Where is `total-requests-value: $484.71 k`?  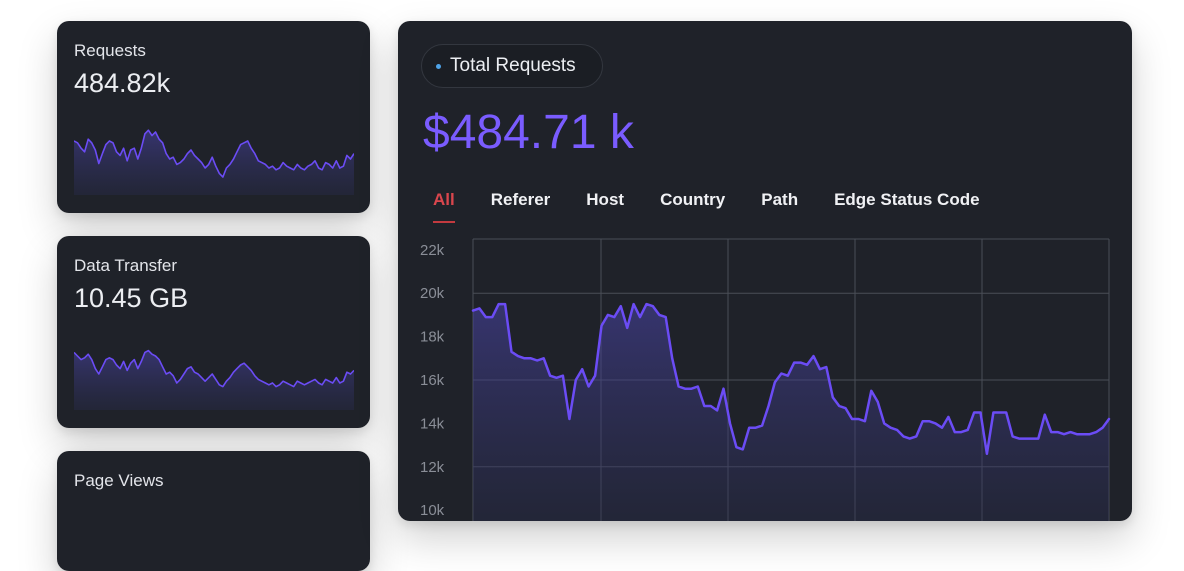
total-requests-value: $484.71 k is located at coordinates (528, 132).